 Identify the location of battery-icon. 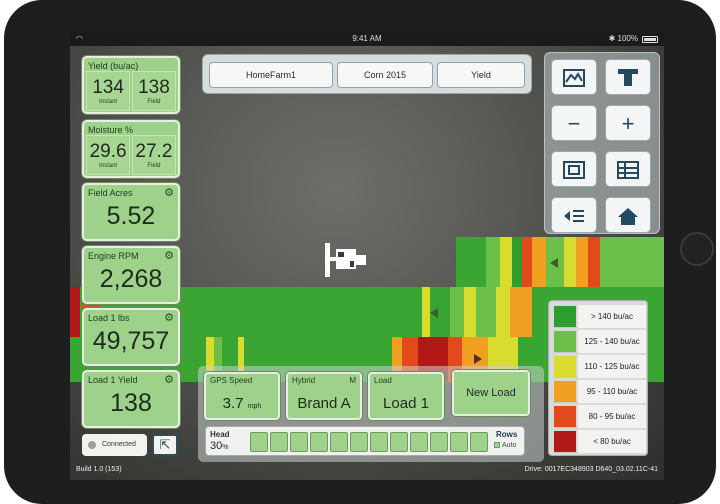
(650, 39).